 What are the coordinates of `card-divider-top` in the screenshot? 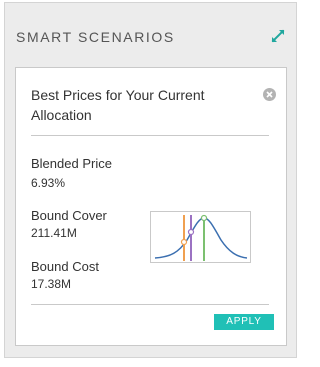 It's located at (150, 135).